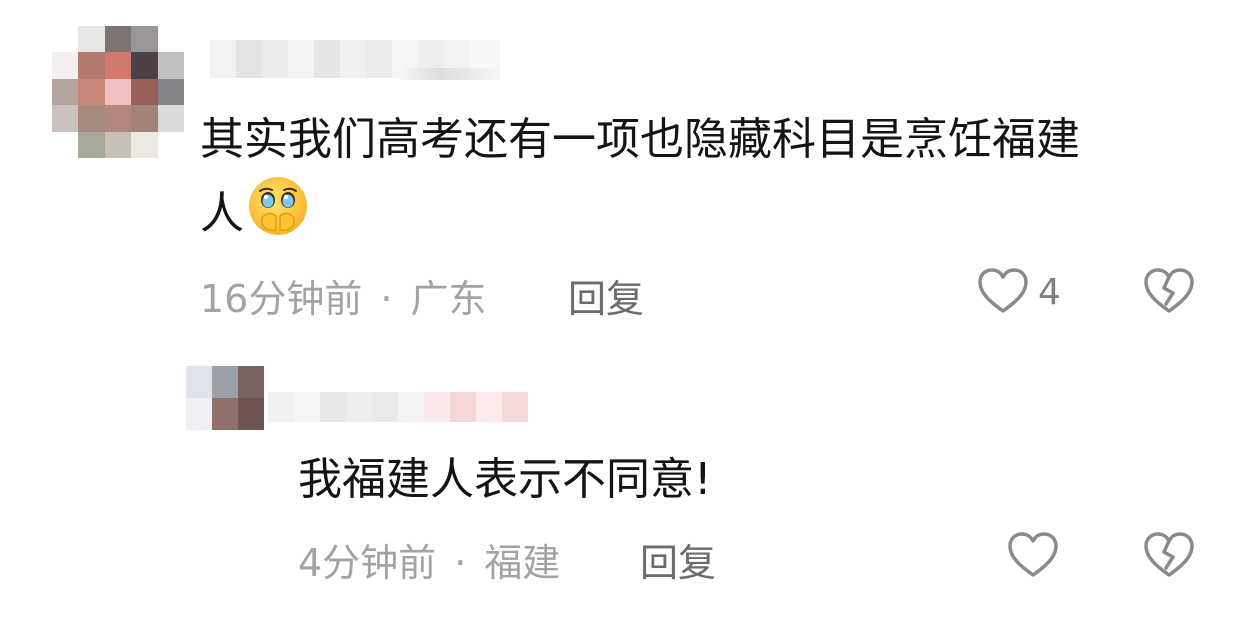 The height and width of the screenshot is (626, 1260). What do you see at coordinates (281, 299) in the screenshot?
I see `comment-time: 16分钟前` at bounding box center [281, 299].